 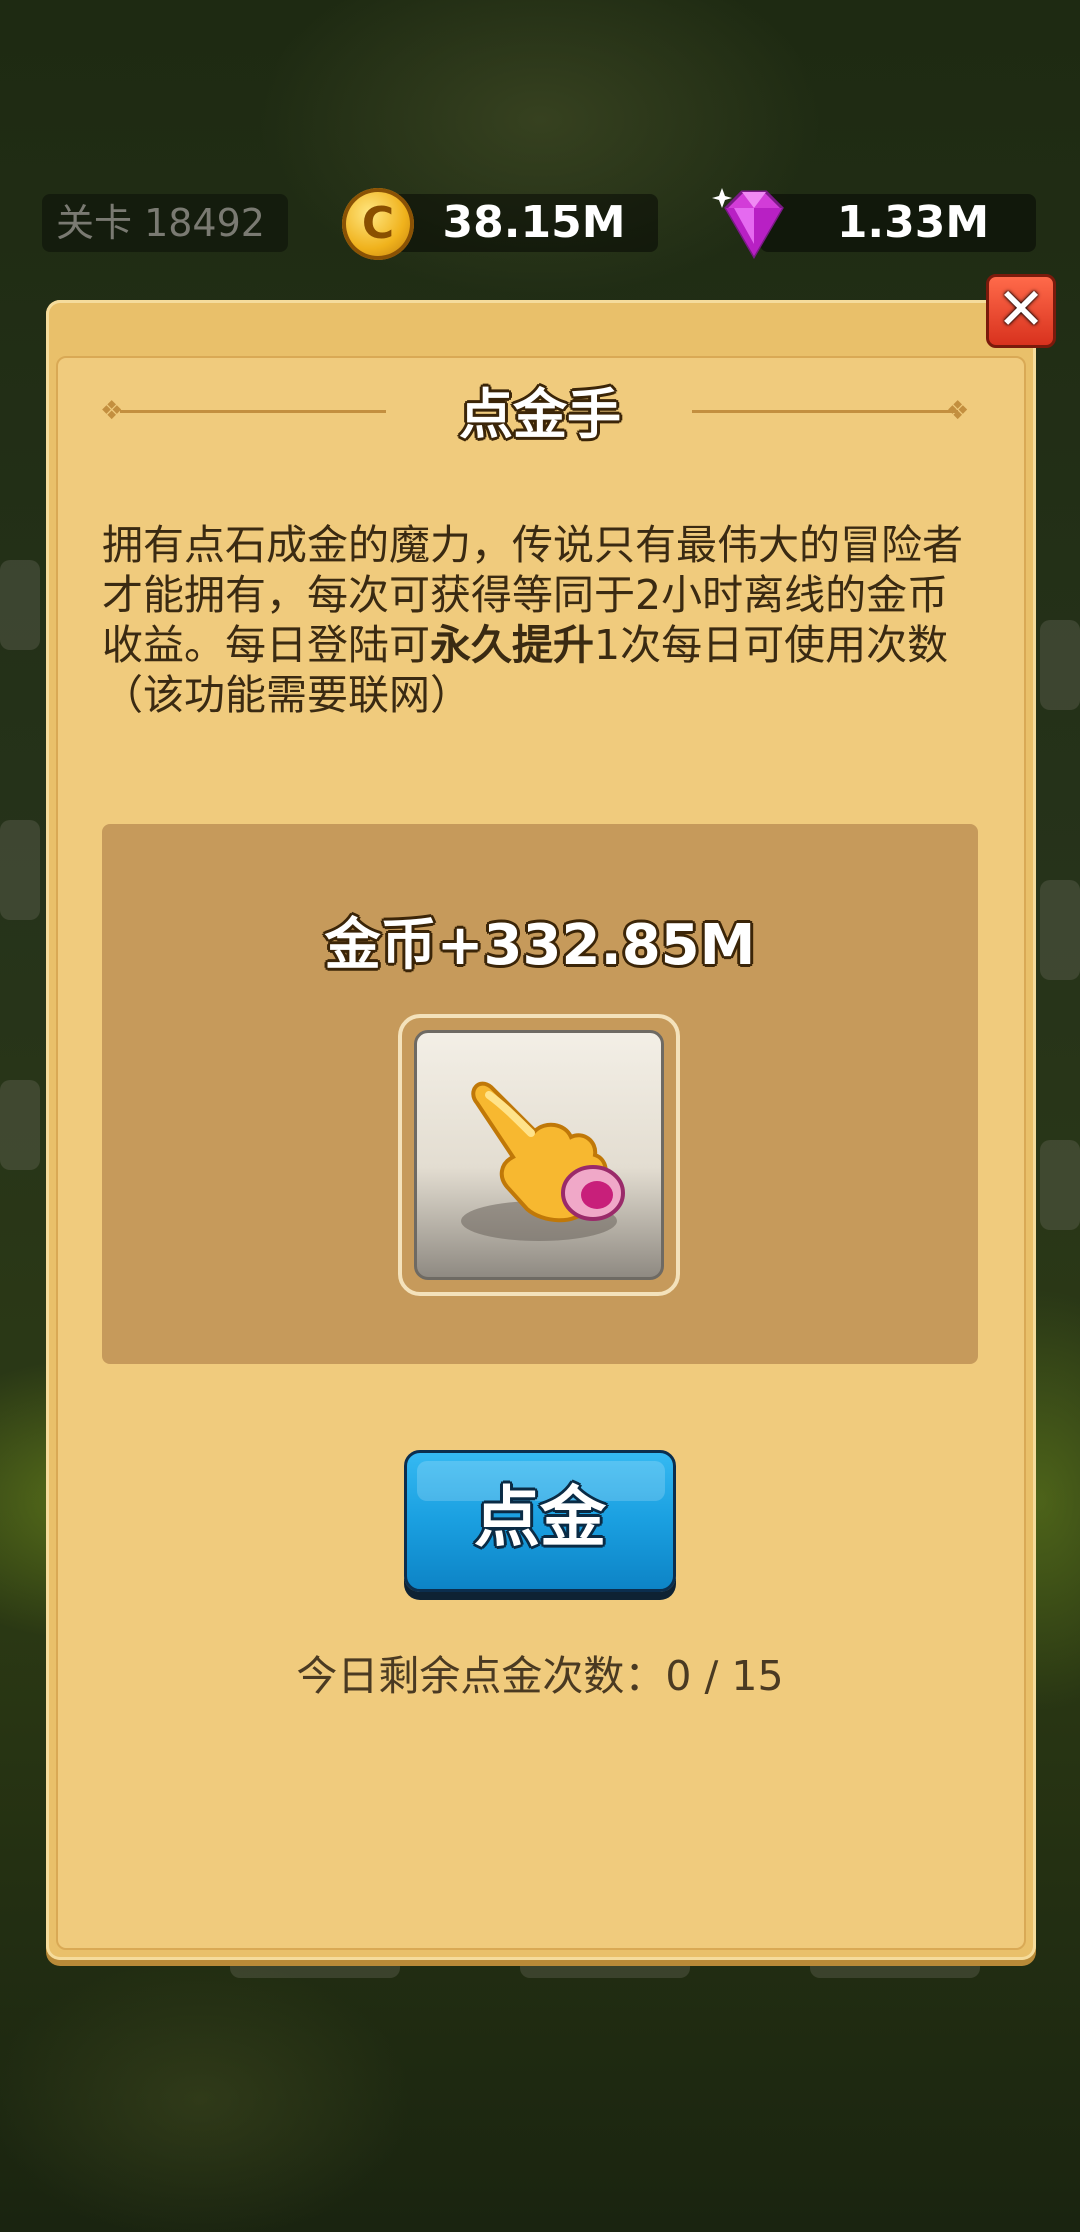 What do you see at coordinates (540, 414) in the screenshot?
I see `dialog-title: 点金手` at bounding box center [540, 414].